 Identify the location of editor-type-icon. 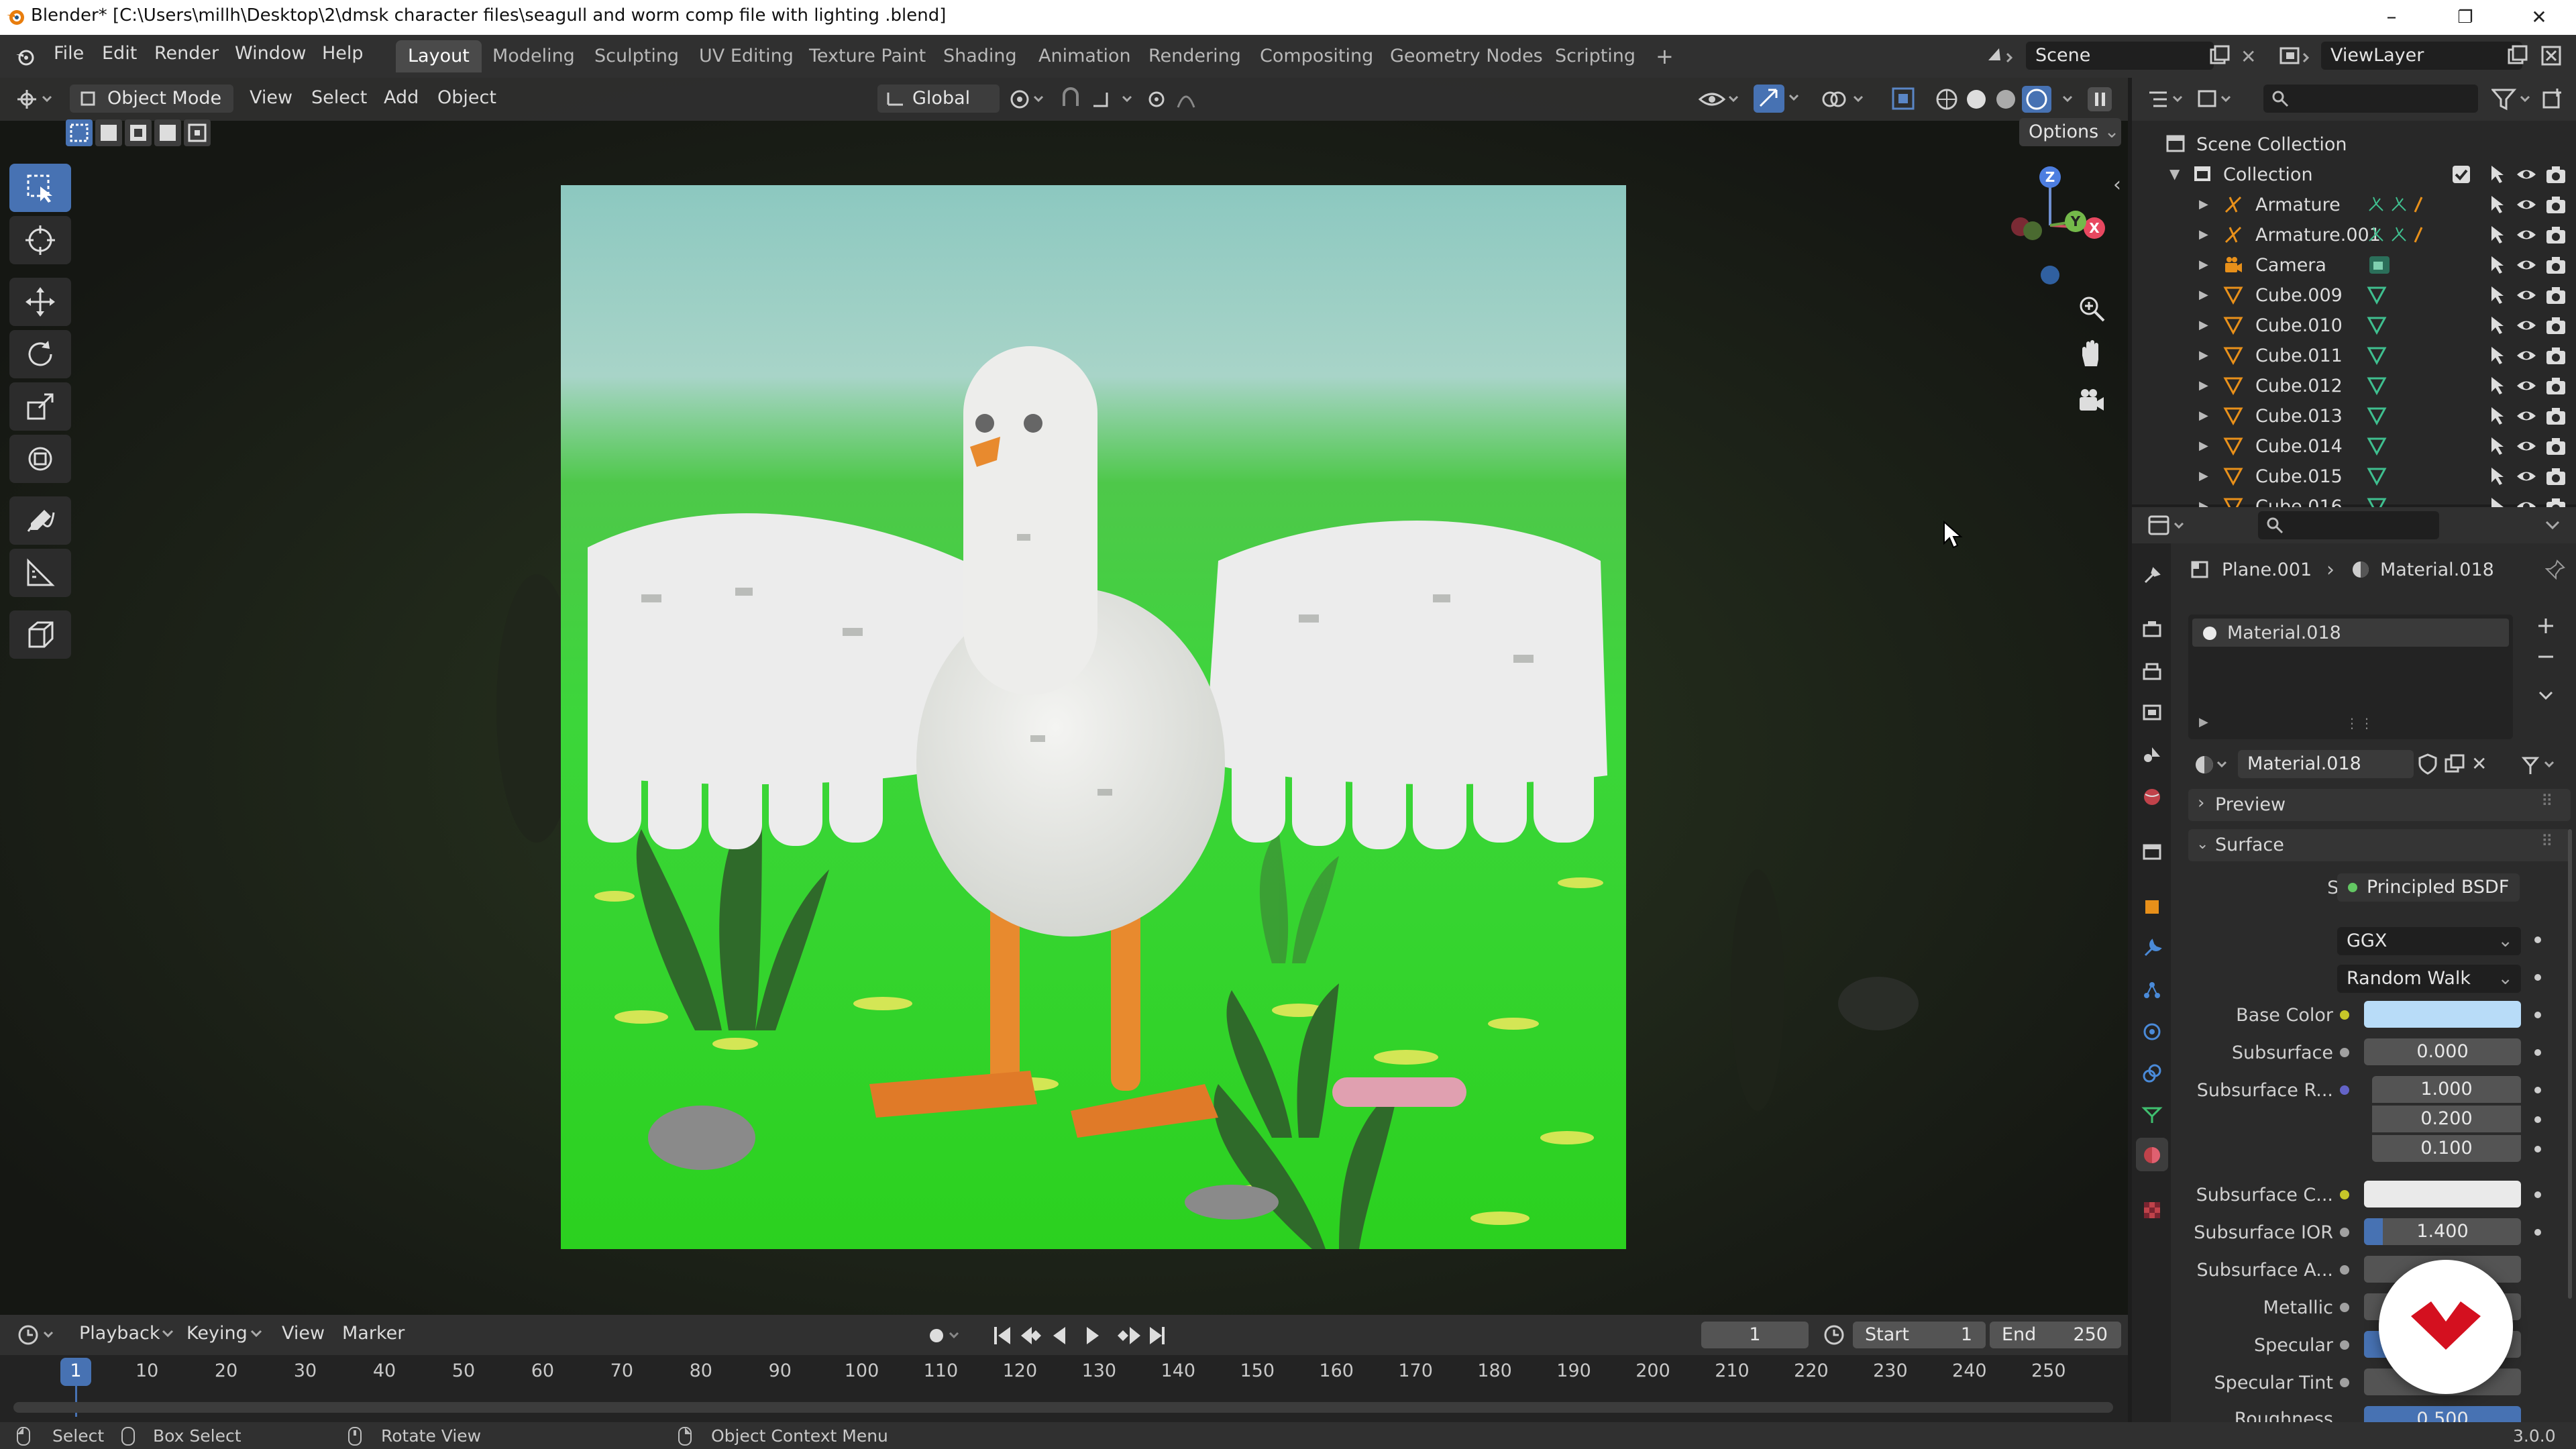
(36, 99).